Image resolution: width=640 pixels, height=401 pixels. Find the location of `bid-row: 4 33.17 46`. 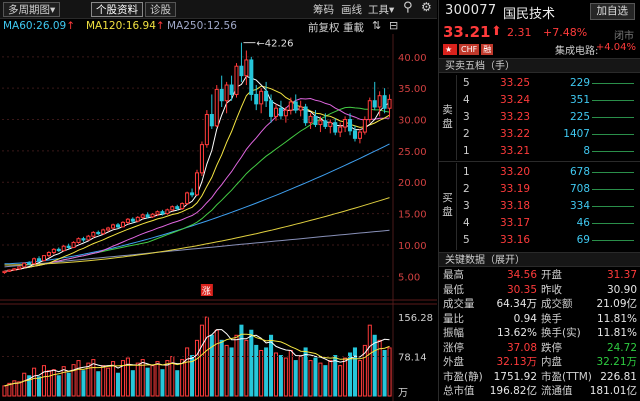

bid-row: 4 33.17 46 is located at coordinates (549, 223).